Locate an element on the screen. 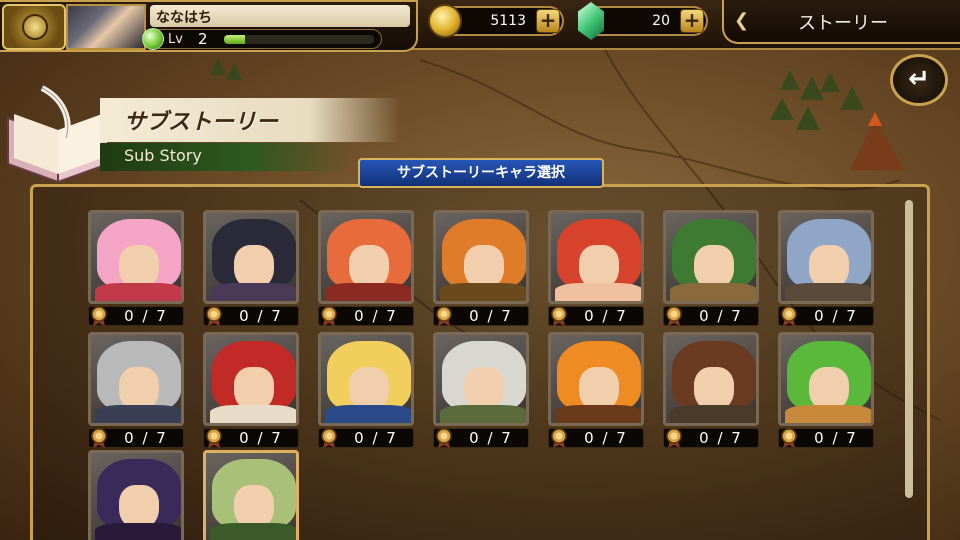 Image resolution: width=960 pixels, height=540 pixels. back-button: ↵ is located at coordinates (919, 80).